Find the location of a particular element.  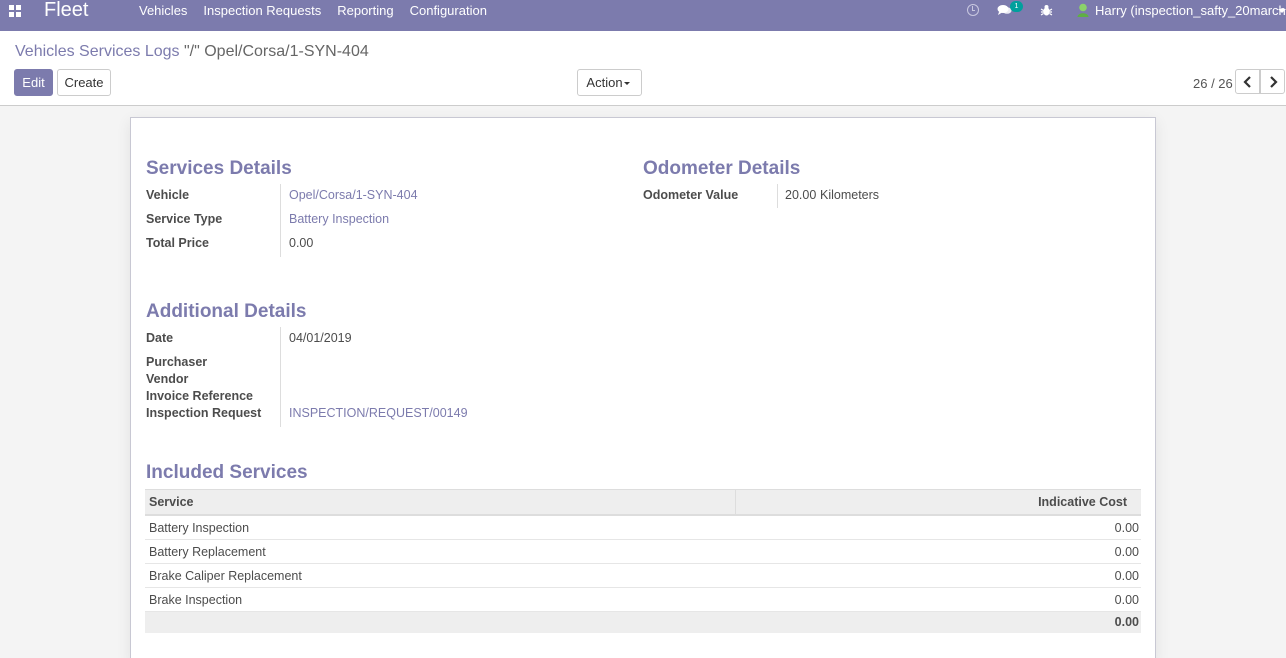

menu-reporting: Reporting is located at coordinates (365, 11).